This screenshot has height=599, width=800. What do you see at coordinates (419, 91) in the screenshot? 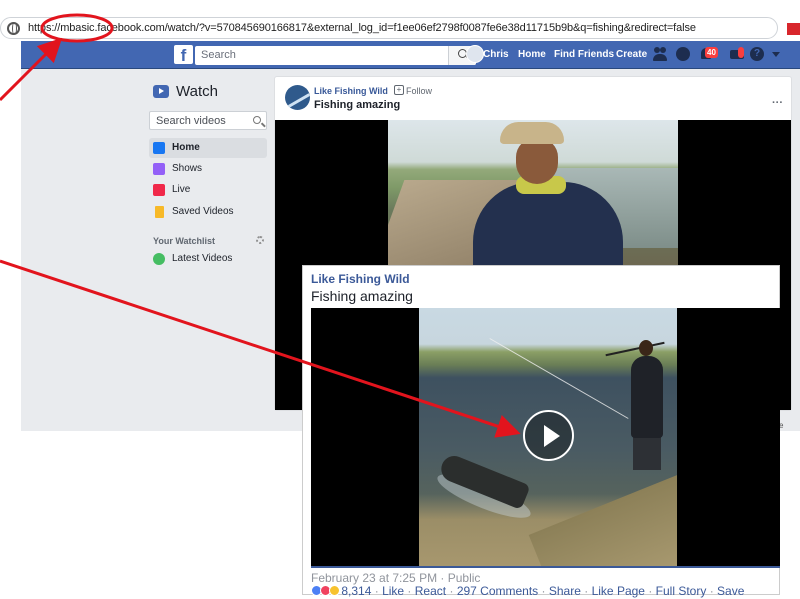
I see `follow-button: Follow` at bounding box center [419, 91].